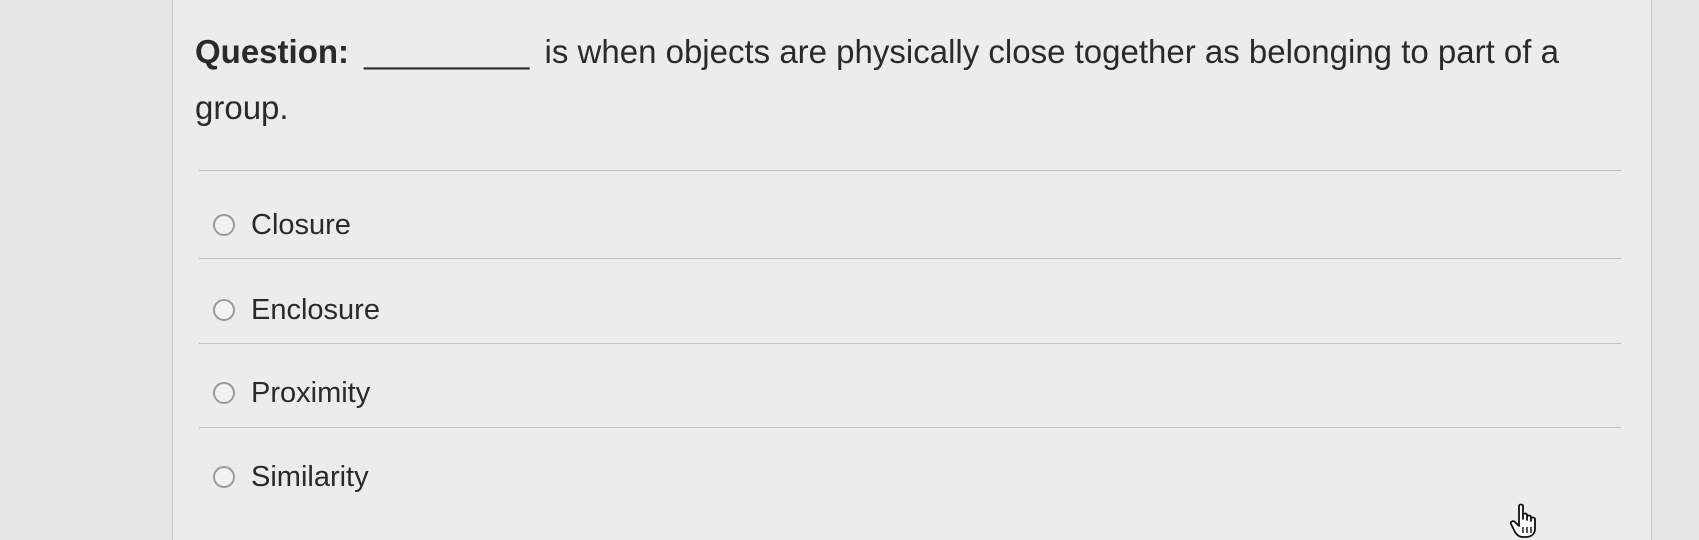  I want to click on option-closure: Closure, so click(282, 225).